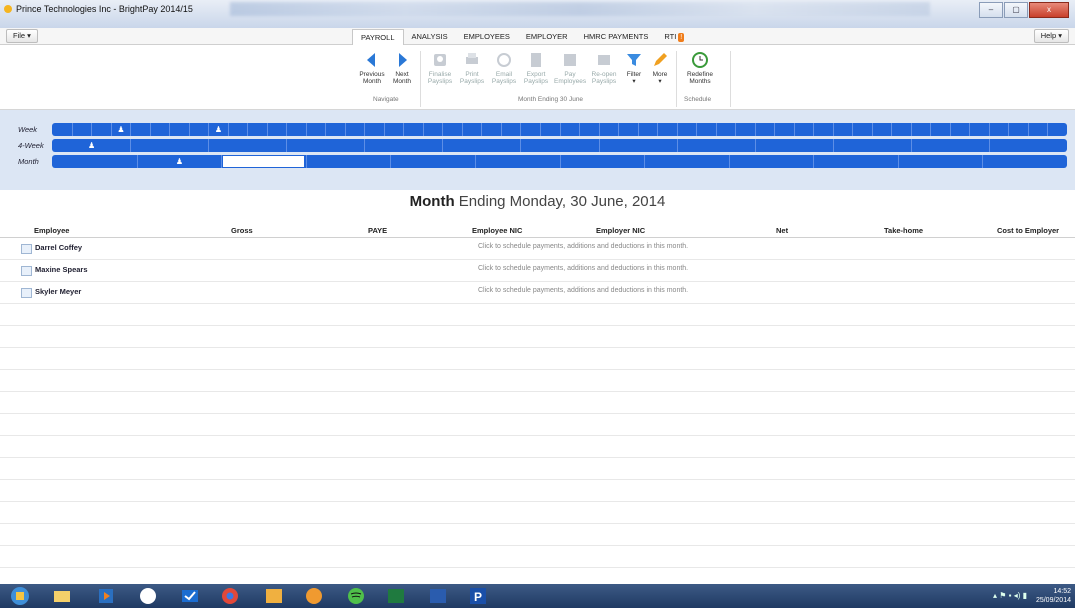  I want to click on hp-icon, so click(148, 596).